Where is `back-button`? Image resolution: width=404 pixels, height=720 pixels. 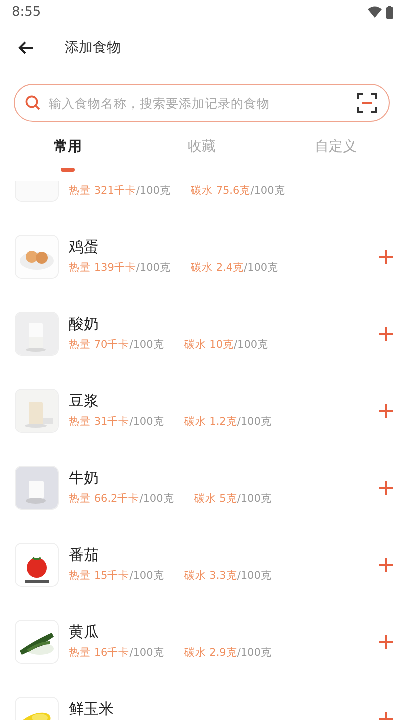 back-button is located at coordinates (26, 48).